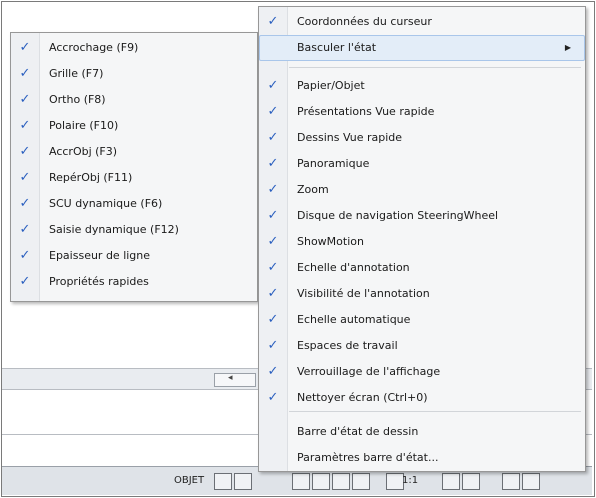 Image resolution: width=596 pixels, height=498 pixels. What do you see at coordinates (451, 481) in the screenshot?
I see `annotation-visibility-icon` at bounding box center [451, 481].